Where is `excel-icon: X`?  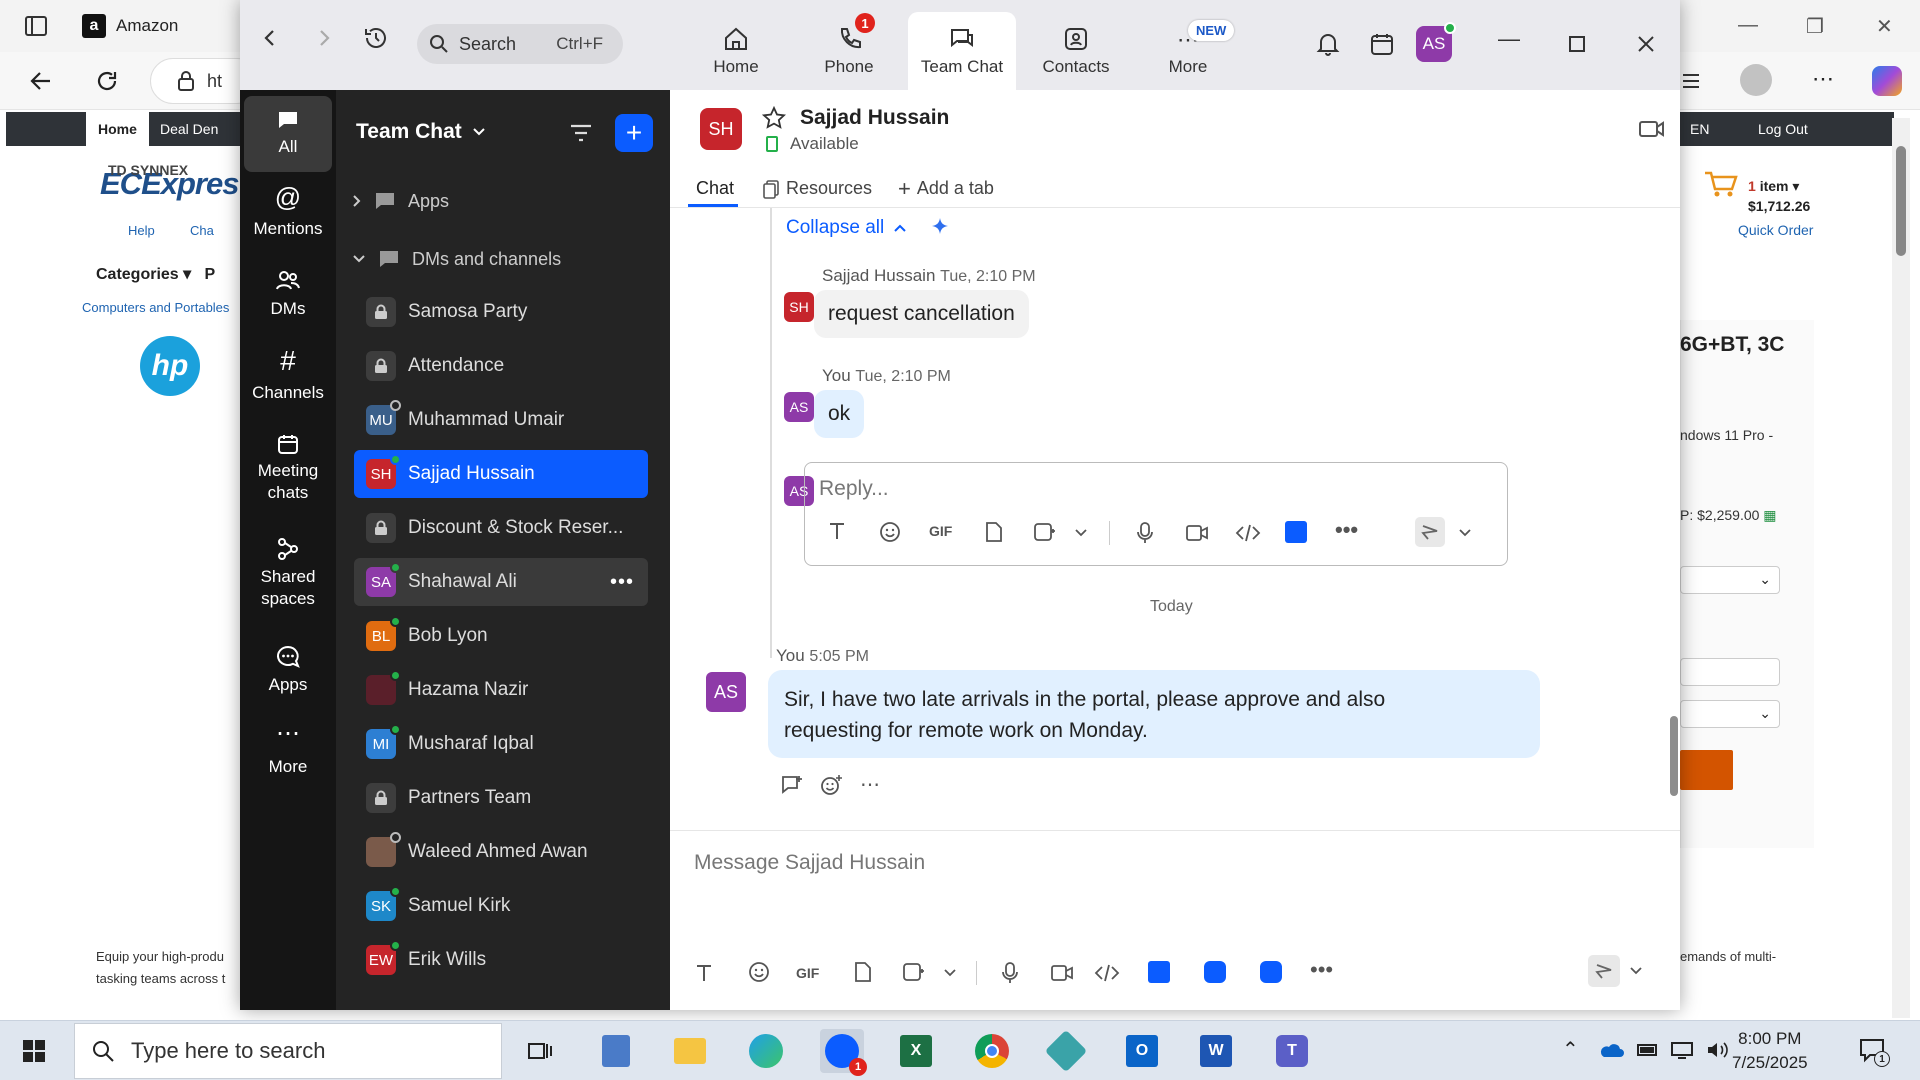 excel-icon: X is located at coordinates (916, 1051).